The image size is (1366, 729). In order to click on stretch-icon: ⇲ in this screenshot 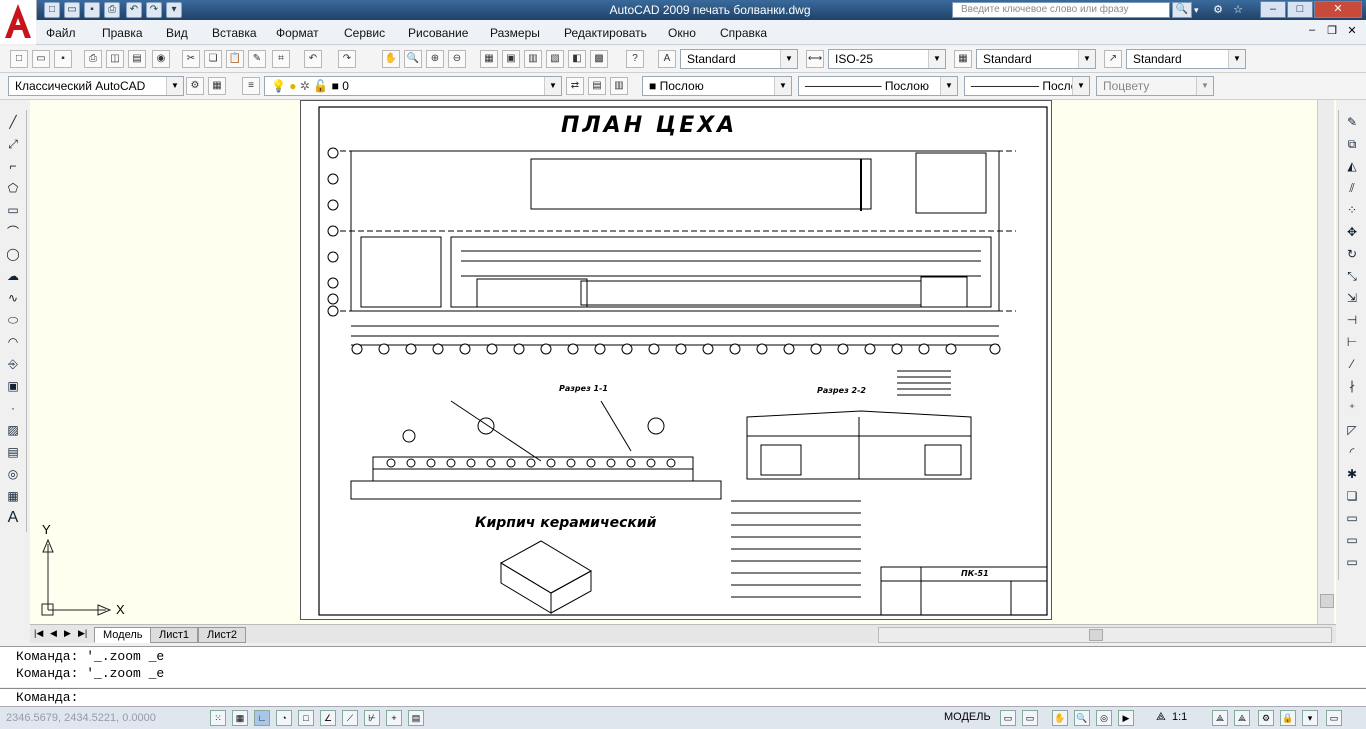, I will do `click(1352, 298)`.